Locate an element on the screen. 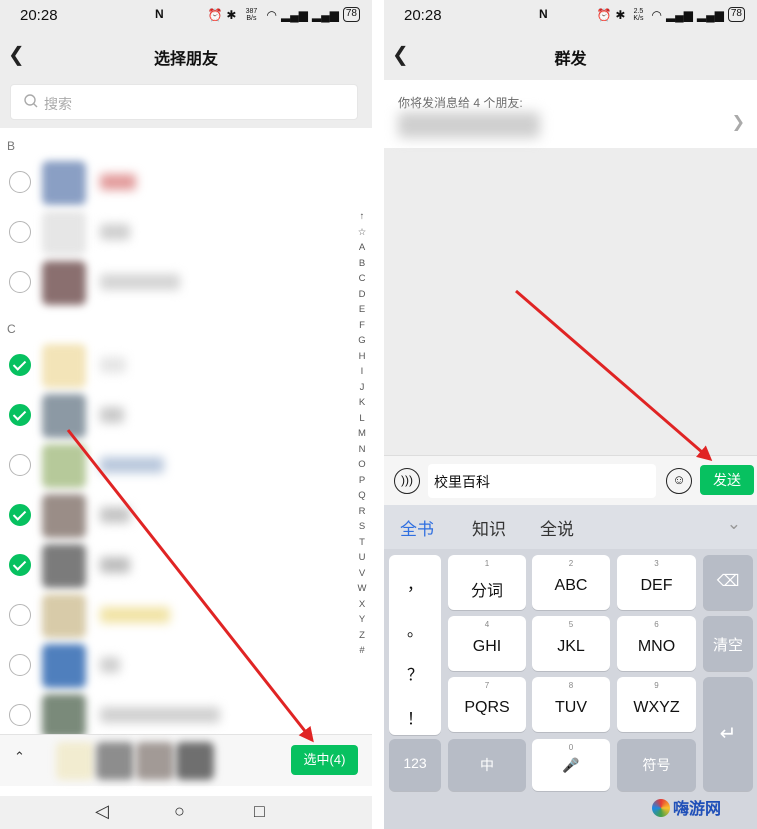 This screenshot has height=829, width=757. candidate-1: 全书 is located at coordinates (417, 527).